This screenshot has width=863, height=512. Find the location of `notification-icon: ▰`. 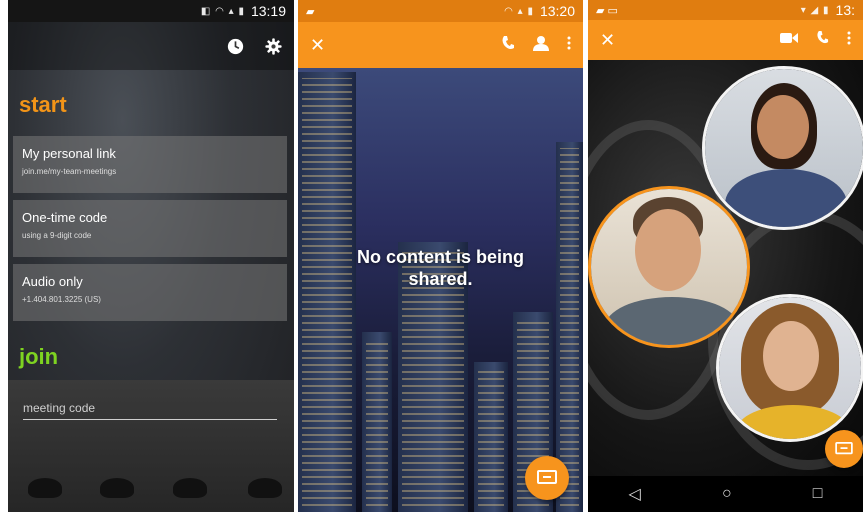

notification-icon: ▰ is located at coordinates (310, 11).